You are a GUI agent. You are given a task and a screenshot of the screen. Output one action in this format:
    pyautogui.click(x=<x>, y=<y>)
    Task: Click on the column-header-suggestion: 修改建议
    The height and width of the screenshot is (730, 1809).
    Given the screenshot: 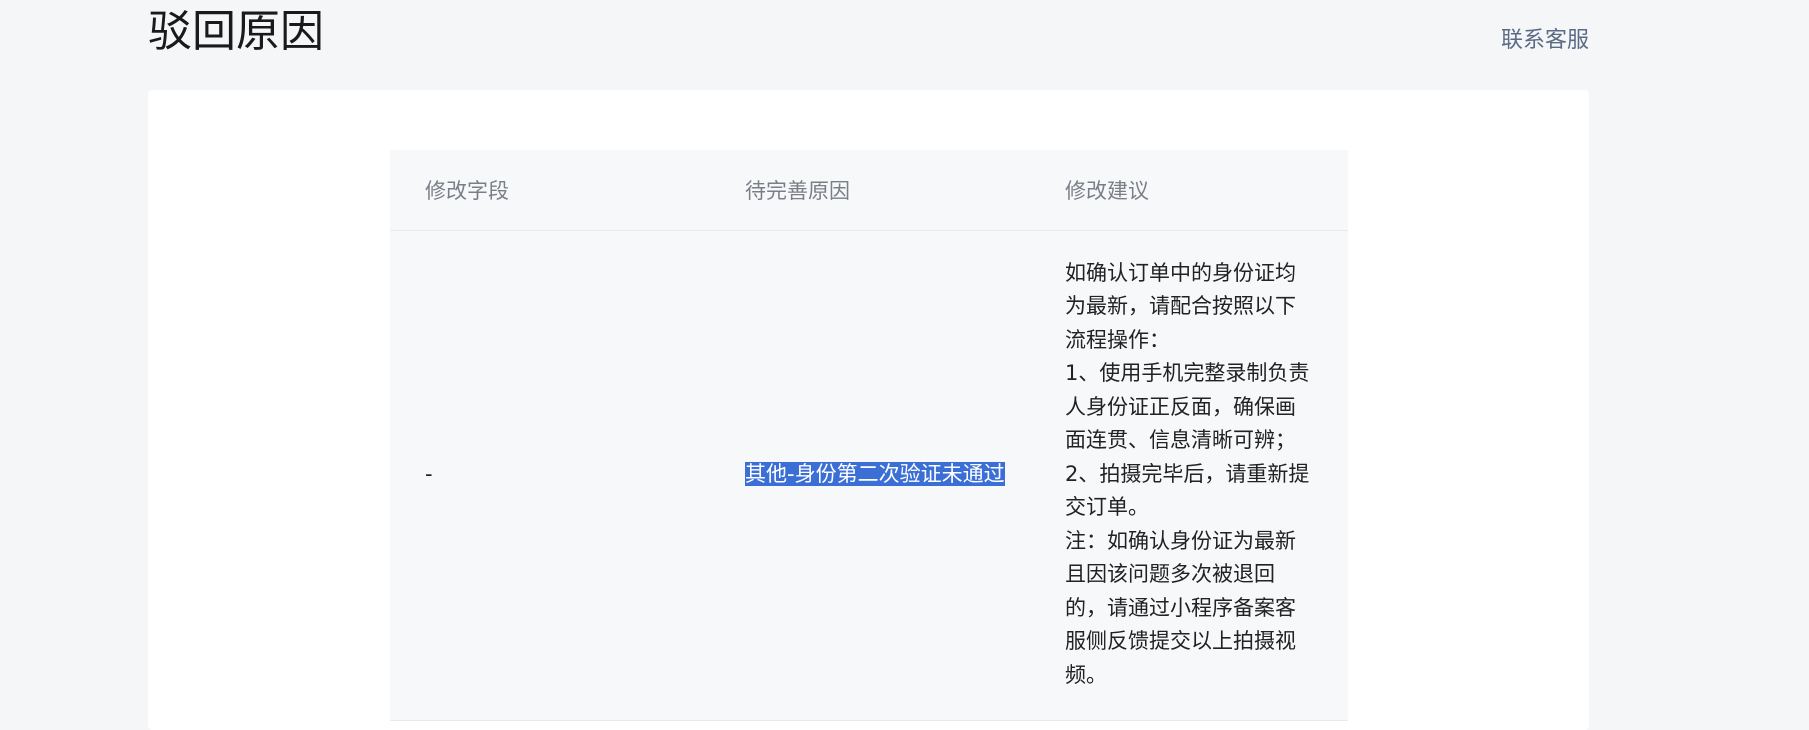 What is the action you would take?
    pyautogui.click(x=1107, y=190)
    